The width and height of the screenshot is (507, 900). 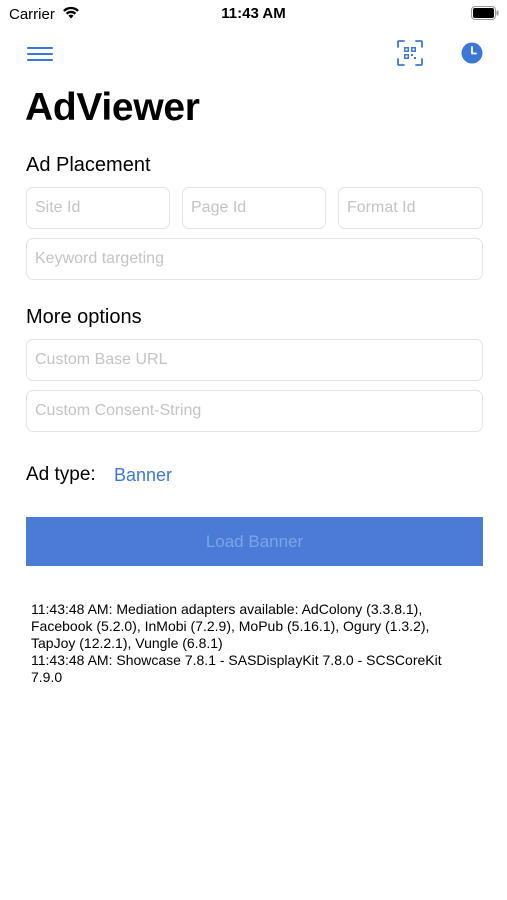 What do you see at coordinates (88, 165) in the screenshot?
I see `ad-placement-heading: Ad Placement` at bounding box center [88, 165].